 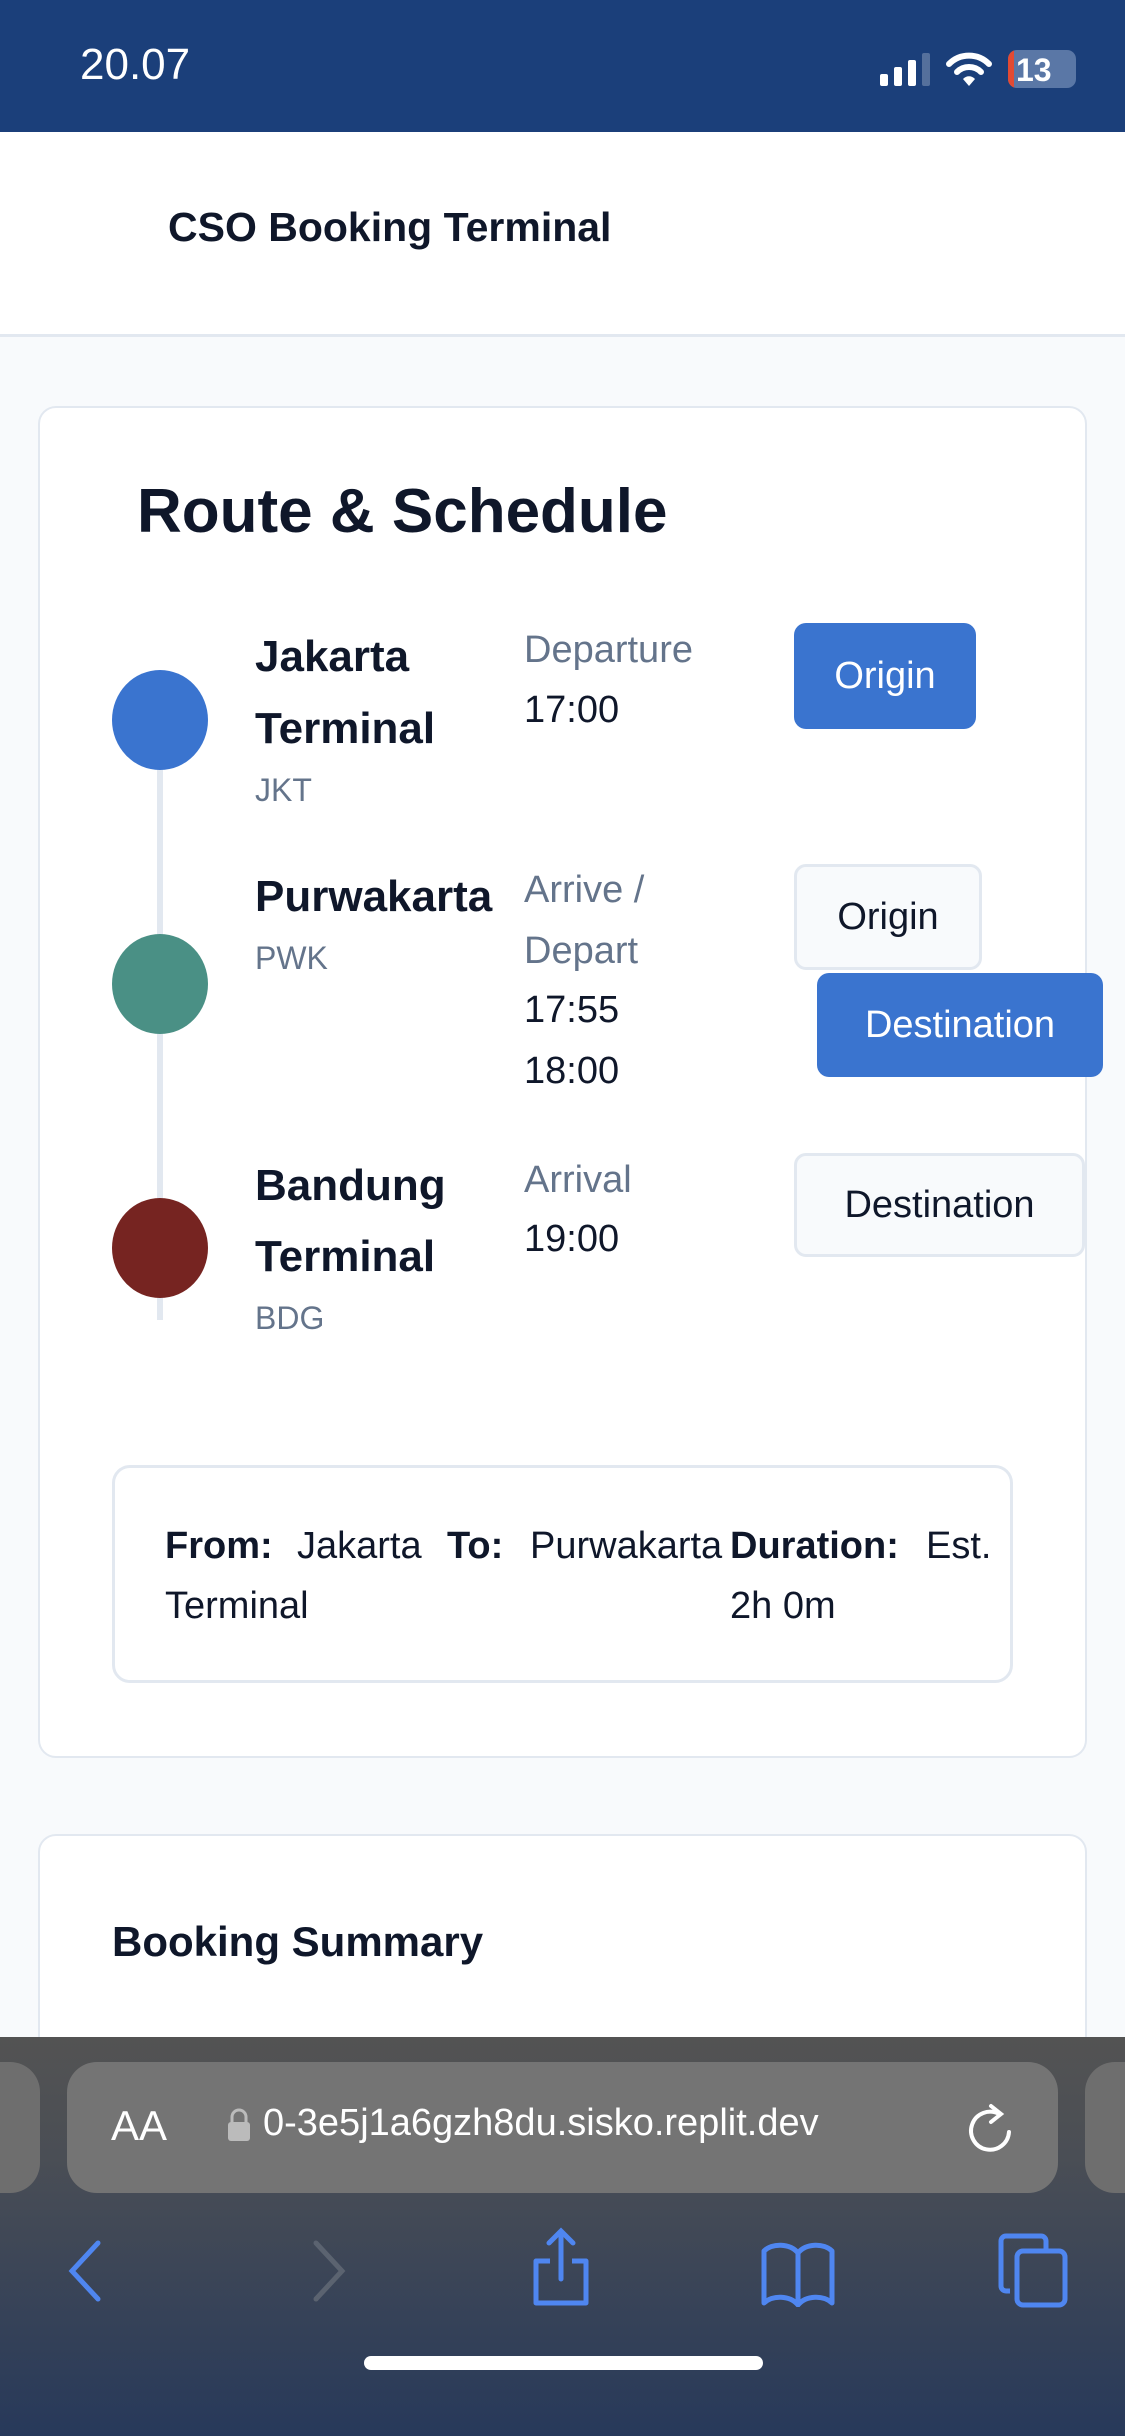 What do you see at coordinates (374, 896) in the screenshot?
I see `stop-name: Purwakarta` at bounding box center [374, 896].